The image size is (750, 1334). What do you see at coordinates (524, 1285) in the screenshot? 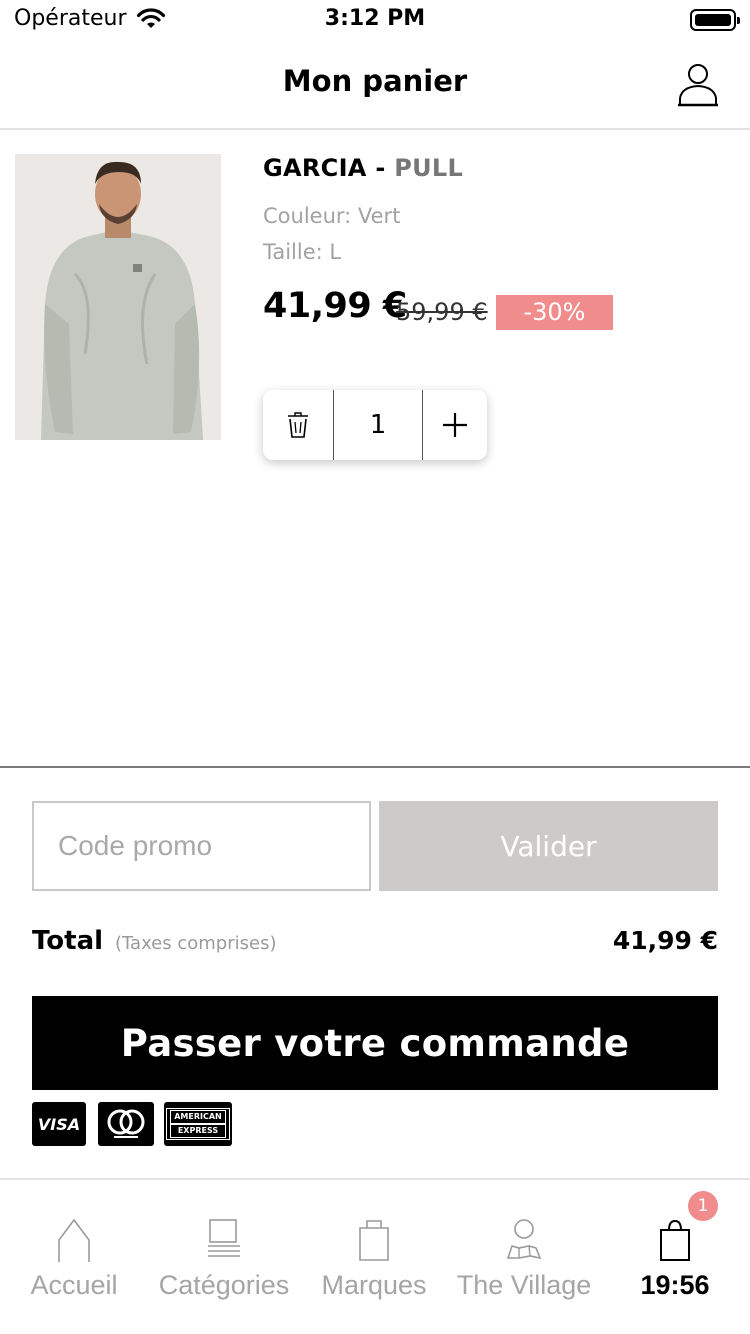
I see `tab-the-village-label: The Village` at bounding box center [524, 1285].